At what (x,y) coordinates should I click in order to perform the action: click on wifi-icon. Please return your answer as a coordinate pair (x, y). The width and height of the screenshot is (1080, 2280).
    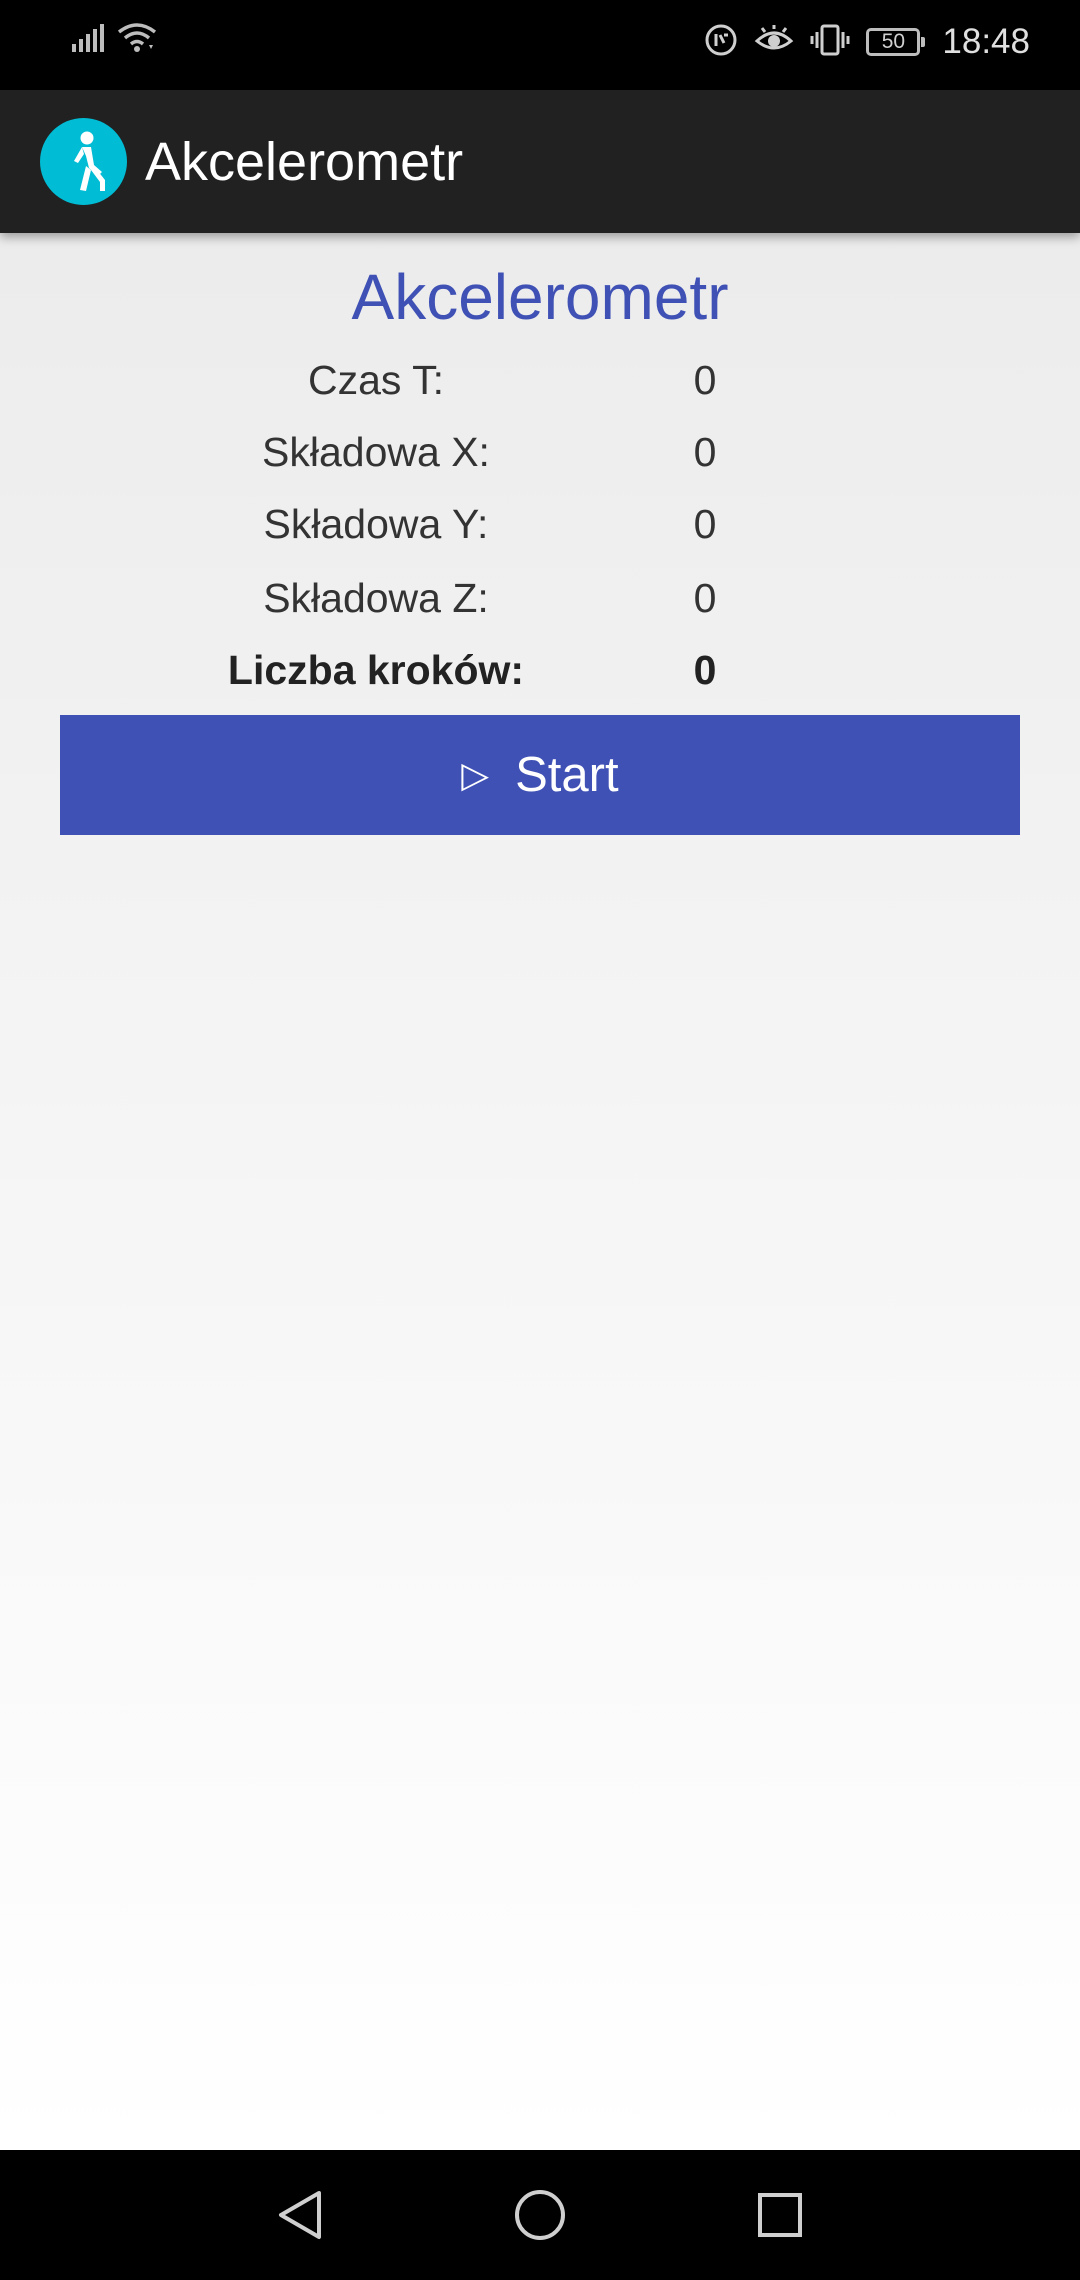
    Looking at the image, I should click on (137, 40).